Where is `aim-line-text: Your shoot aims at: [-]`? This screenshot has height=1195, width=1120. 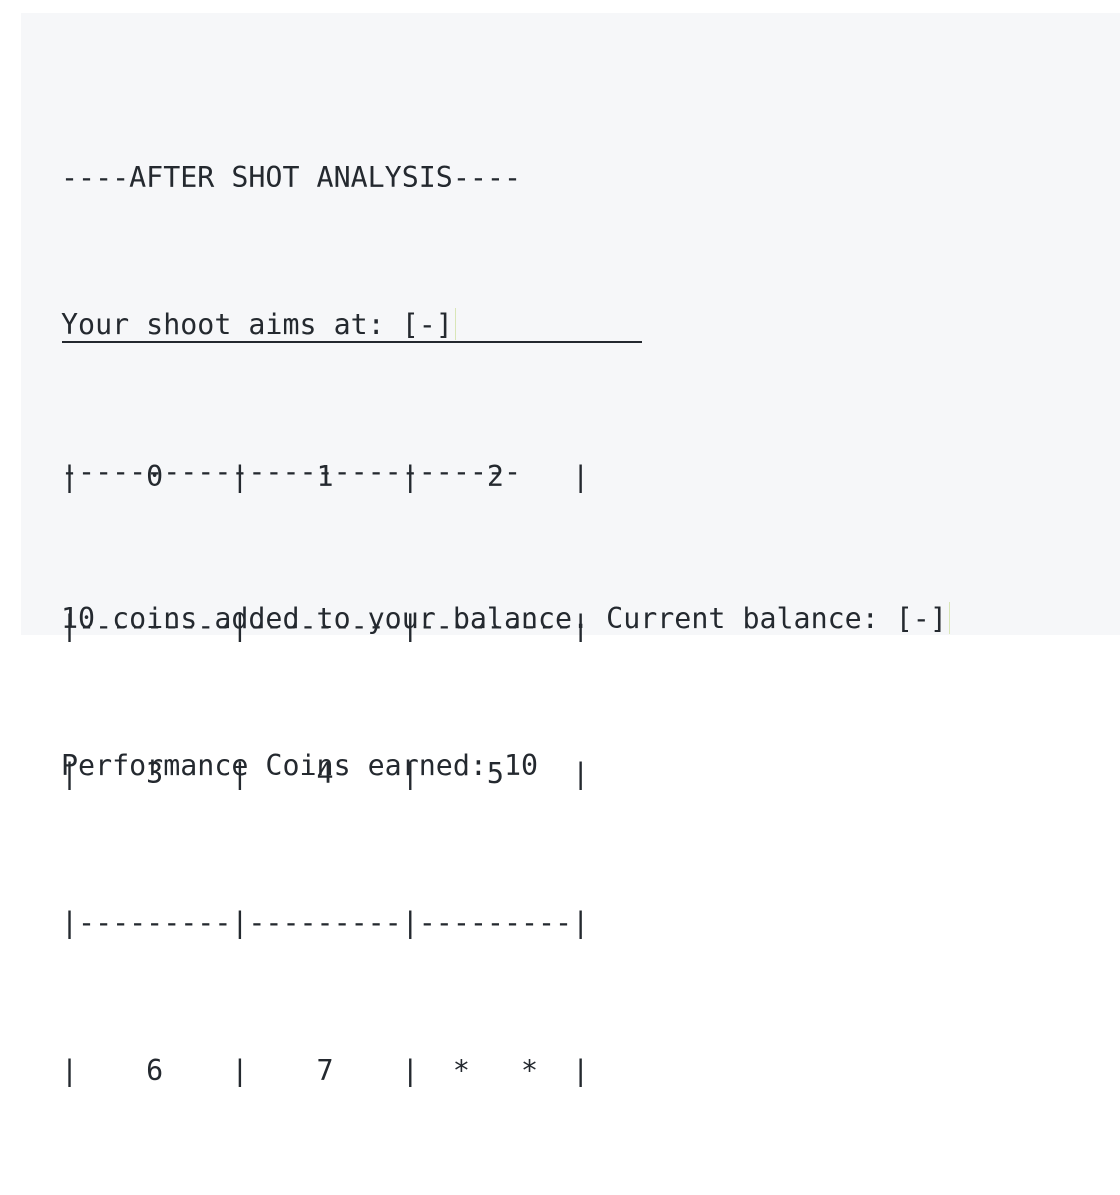
aim-line-text: Your shoot aims at: [-] is located at coordinates (257, 324).